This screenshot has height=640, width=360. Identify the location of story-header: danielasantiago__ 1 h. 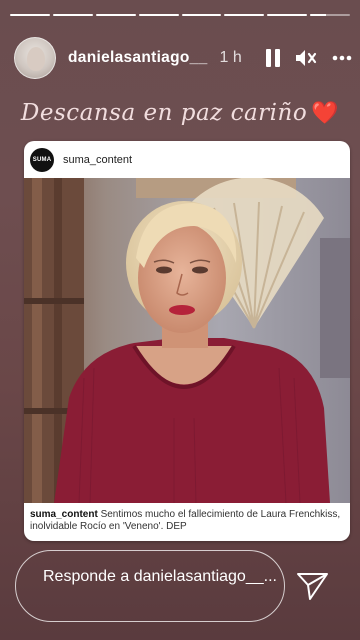
(183, 58).